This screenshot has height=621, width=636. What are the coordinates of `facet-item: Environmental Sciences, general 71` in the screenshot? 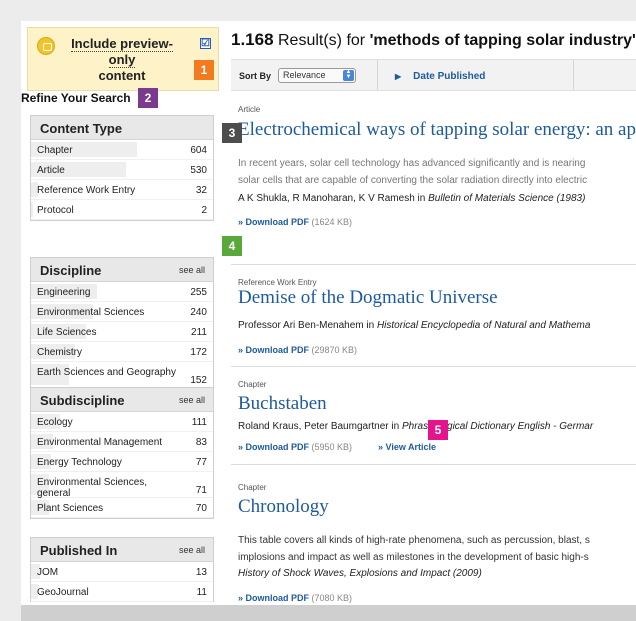 It's located at (122, 485).